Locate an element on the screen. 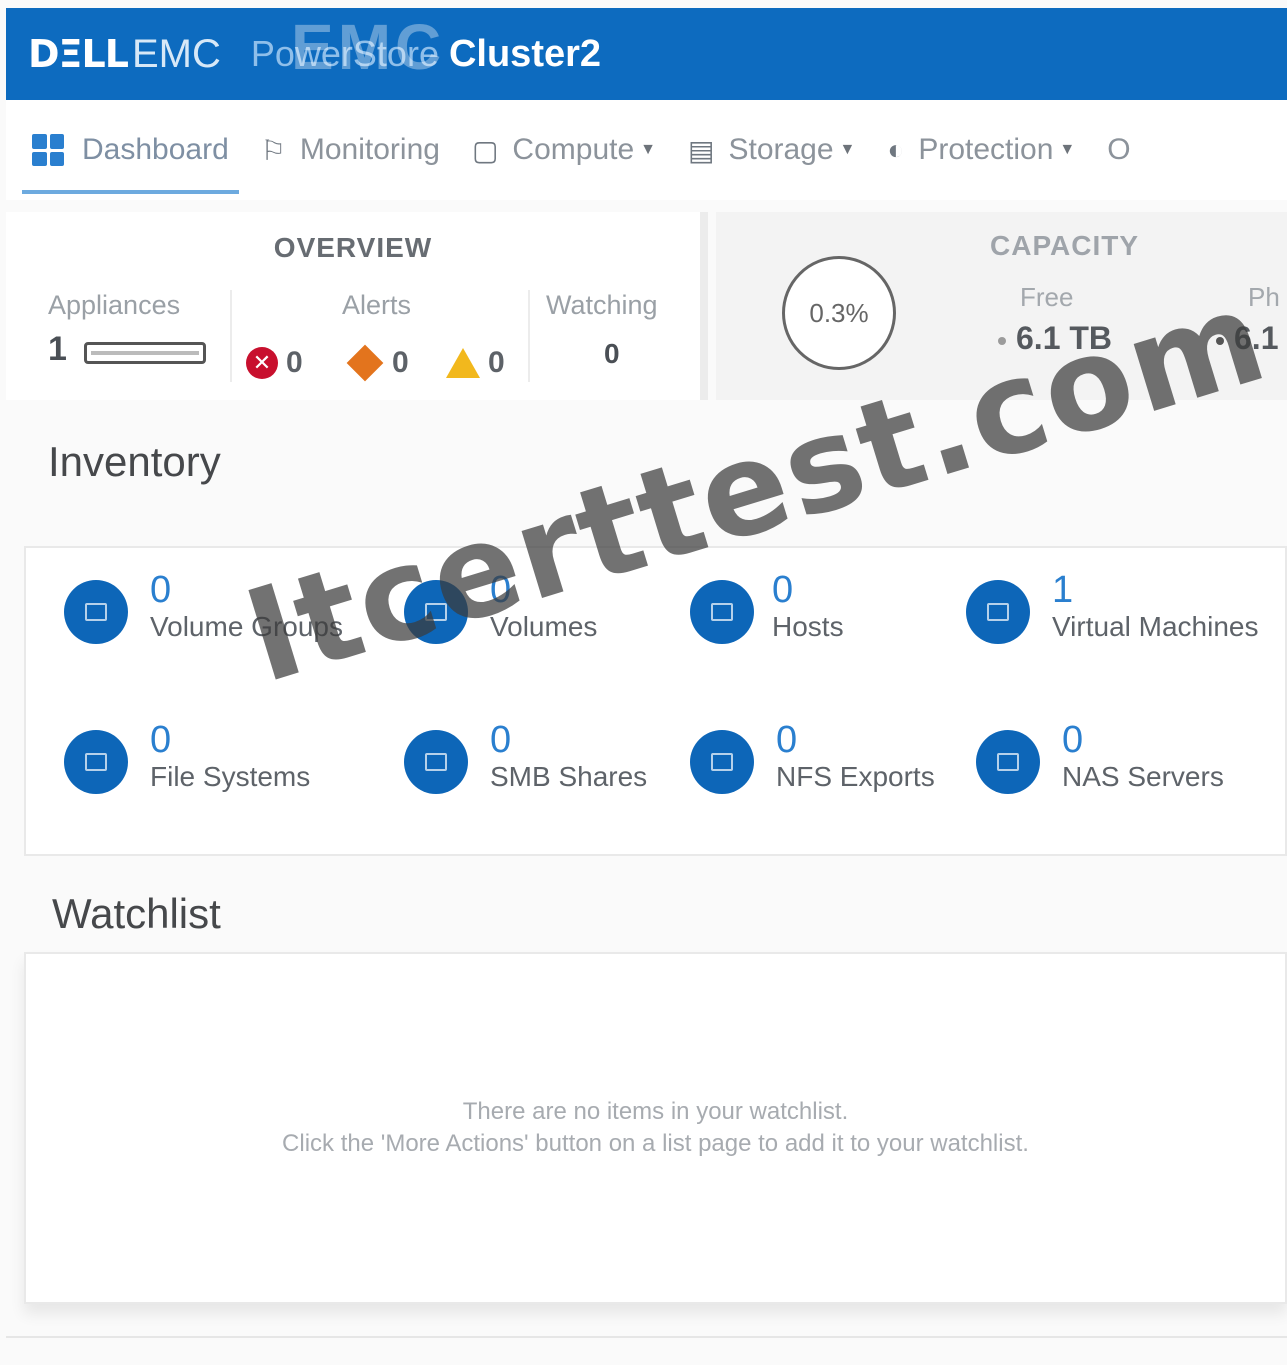 Image resolution: width=1287 pixels, height=1365 pixels. inventory-count: 1 is located at coordinates (1063, 590).